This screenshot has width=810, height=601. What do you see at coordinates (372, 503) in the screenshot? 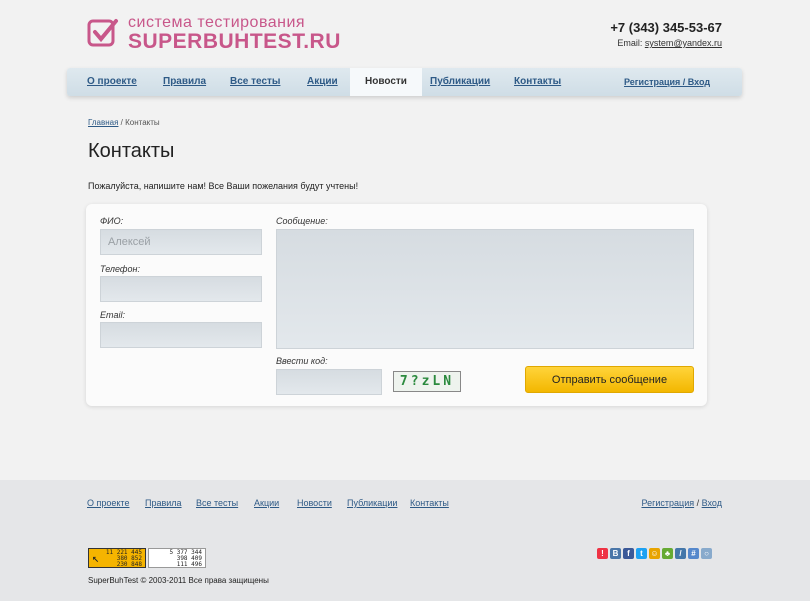
I see `footer-nav-publications: Публикации` at bounding box center [372, 503].